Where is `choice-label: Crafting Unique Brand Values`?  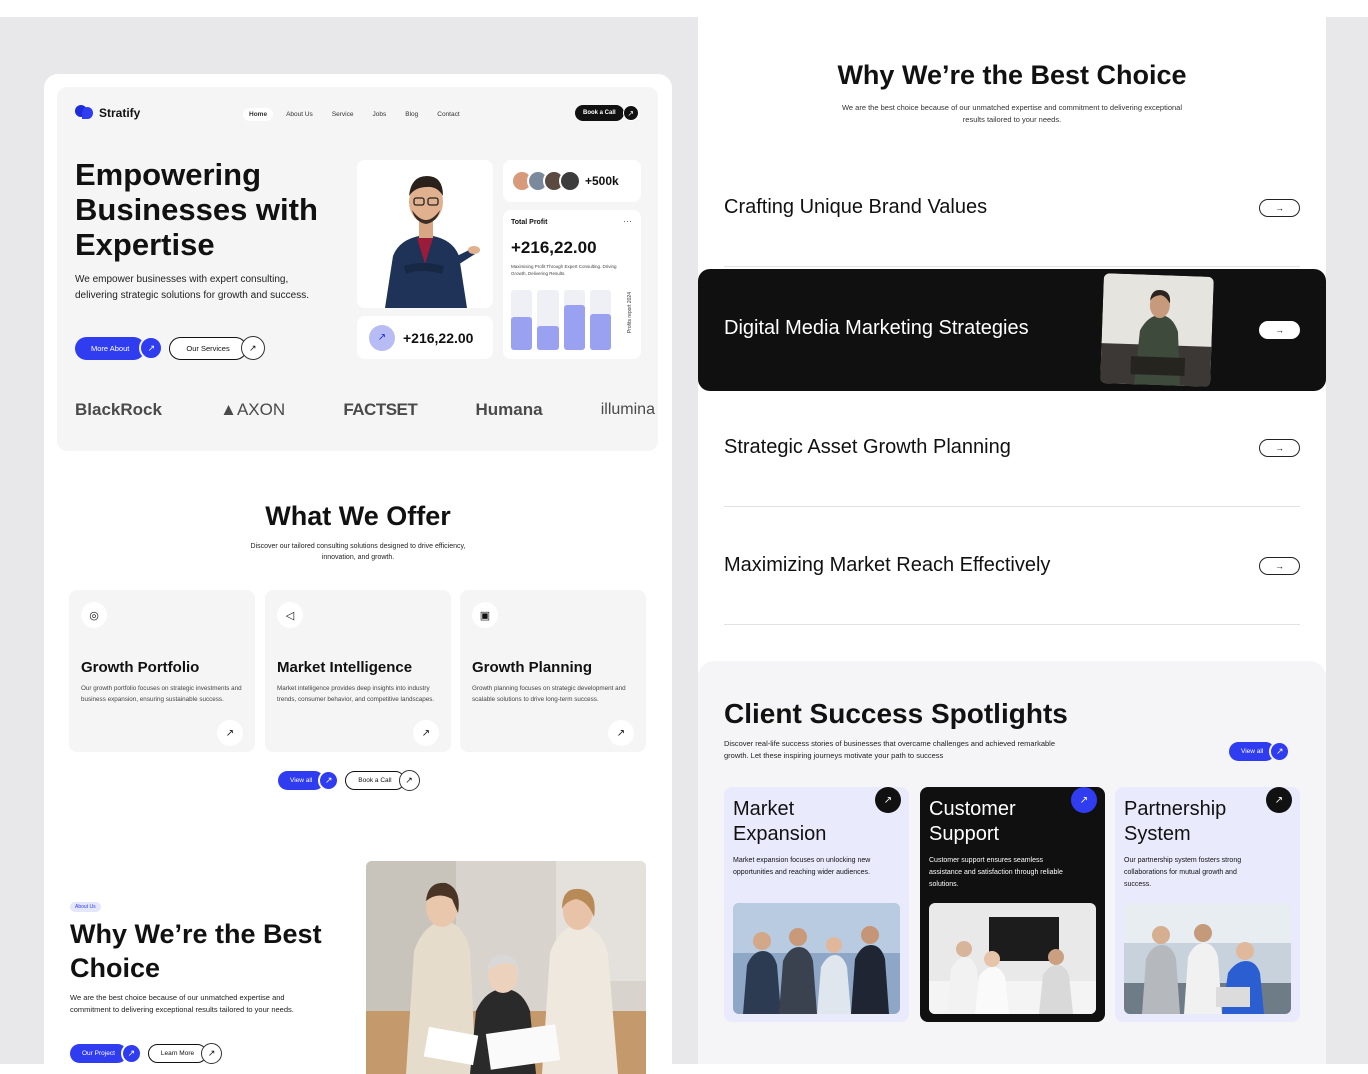 choice-label: Crafting Unique Brand Values is located at coordinates (856, 207).